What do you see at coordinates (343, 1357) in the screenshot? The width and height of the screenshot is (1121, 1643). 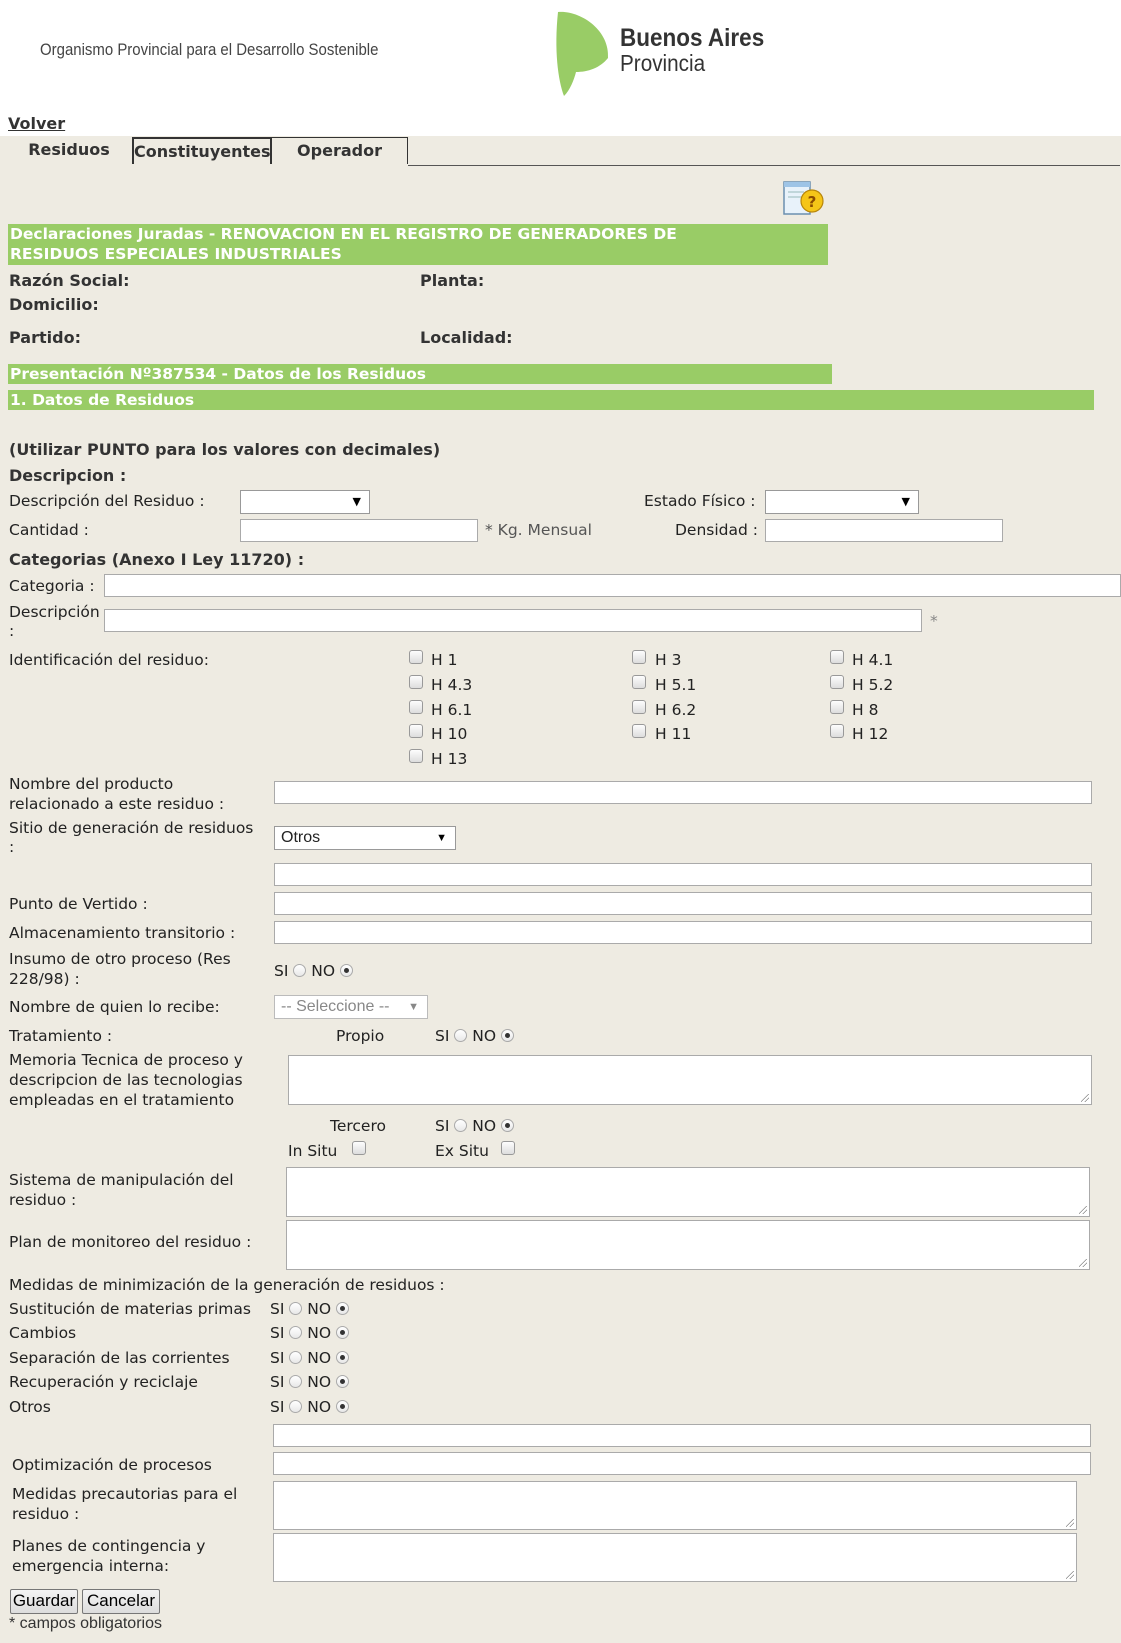 I see `separacion-radio-no` at bounding box center [343, 1357].